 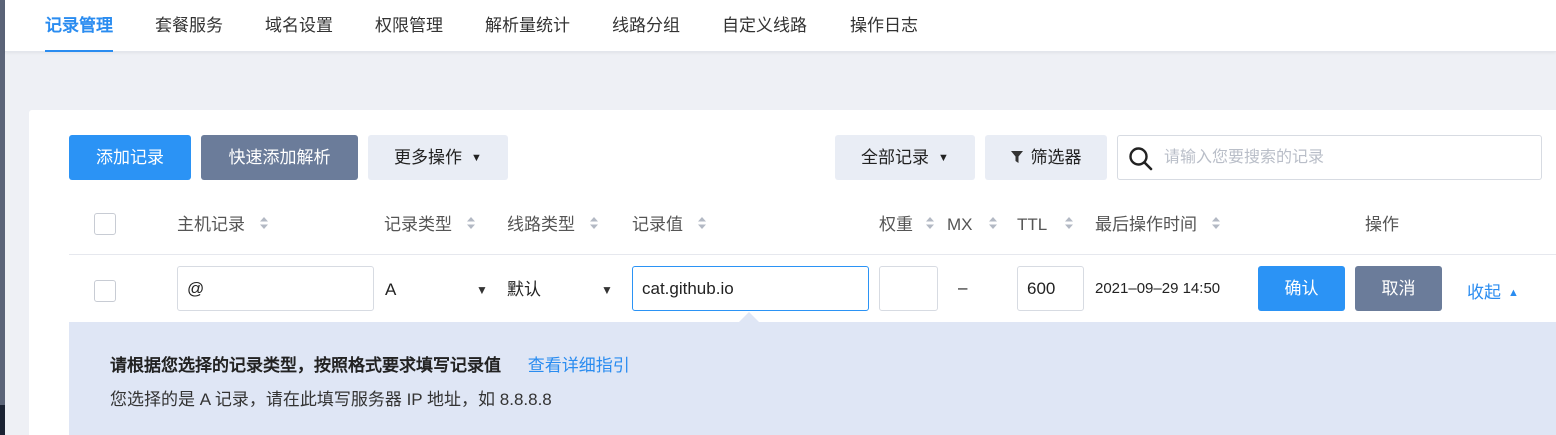 I want to click on record-value-input: cat.github.io, so click(x=750, y=288).